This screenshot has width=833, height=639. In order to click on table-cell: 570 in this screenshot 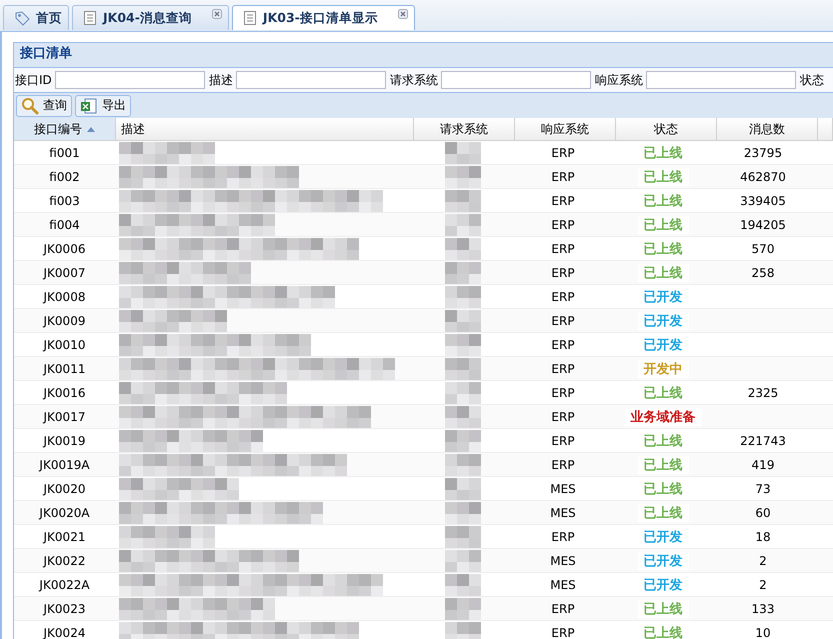, I will do `click(763, 249)`.